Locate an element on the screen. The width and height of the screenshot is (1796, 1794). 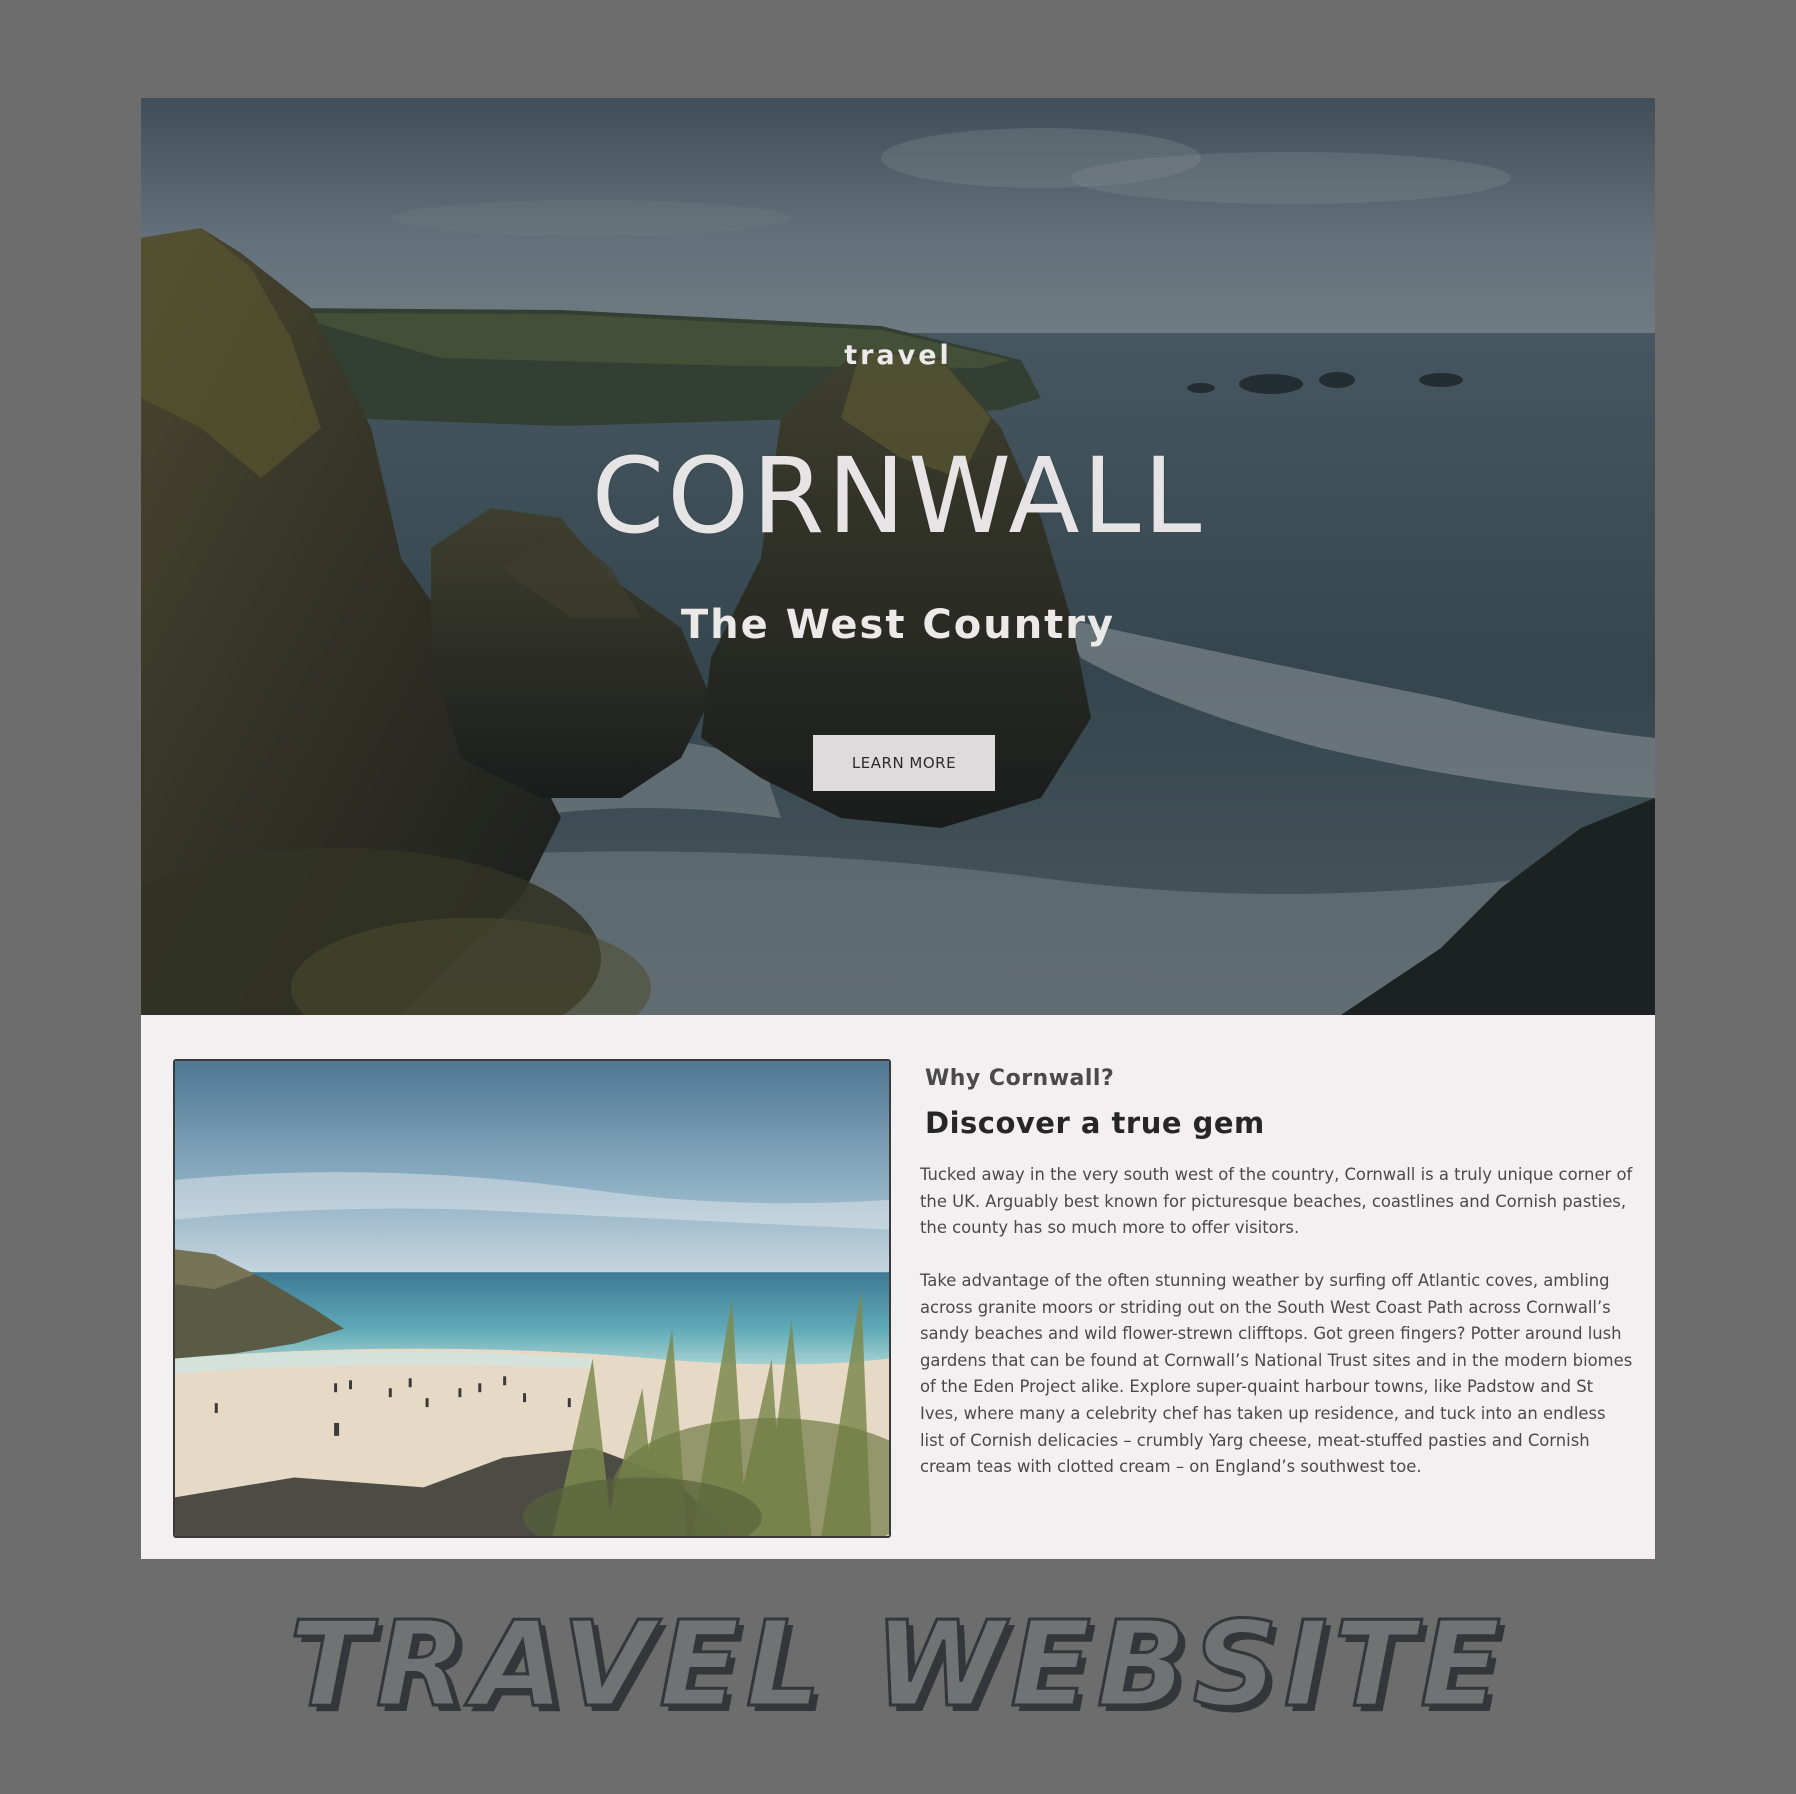
hero-title: CORNWALL is located at coordinates (898, 496).